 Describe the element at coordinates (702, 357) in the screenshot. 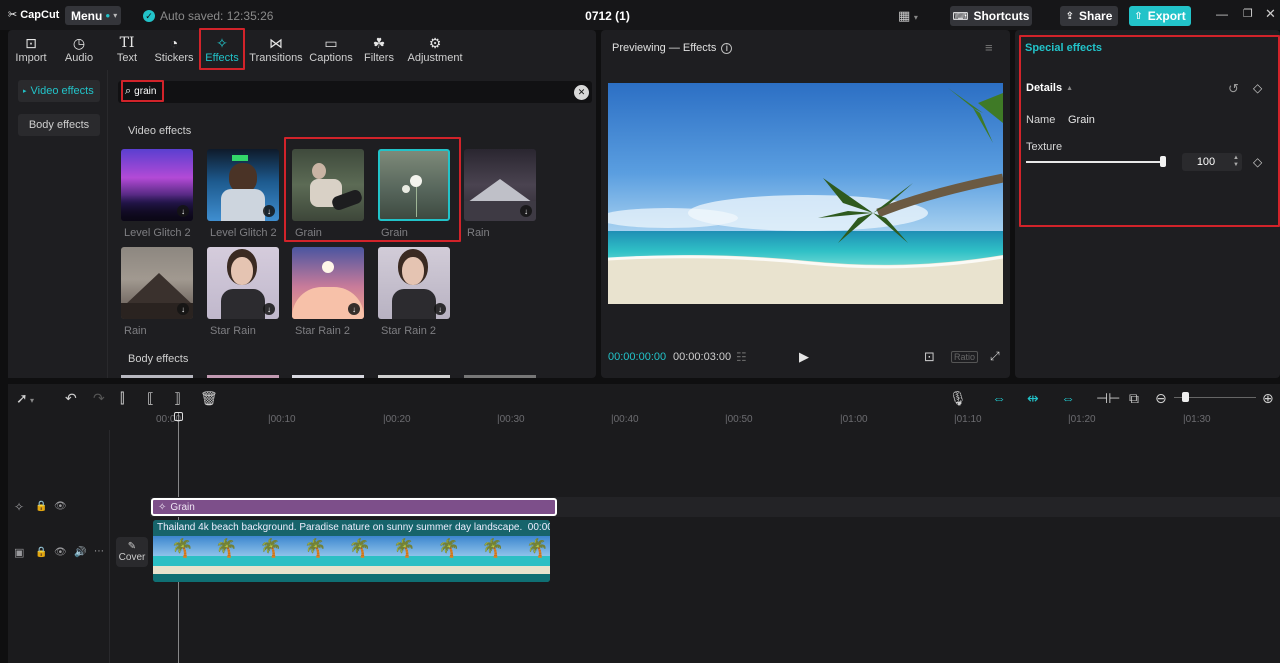

I see `duration-timecode: 00:00:03:00` at that location.